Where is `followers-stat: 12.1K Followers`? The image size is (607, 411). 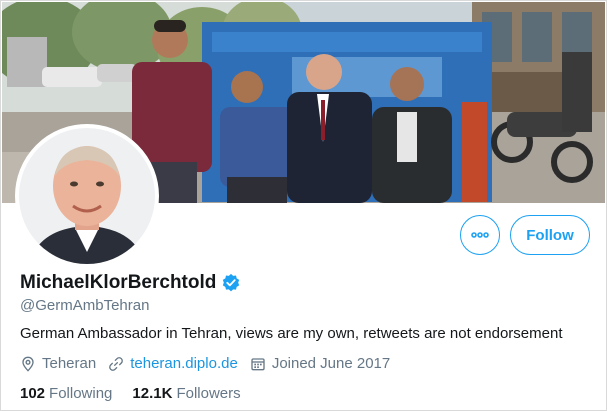
followers-stat: 12.1K Followers is located at coordinates (186, 393).